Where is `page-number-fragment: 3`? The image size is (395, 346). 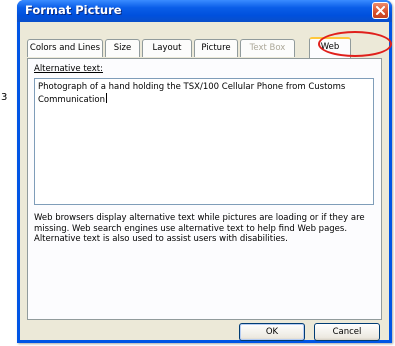
page-number-fragment: 3 is located at coordinates (4, 97).